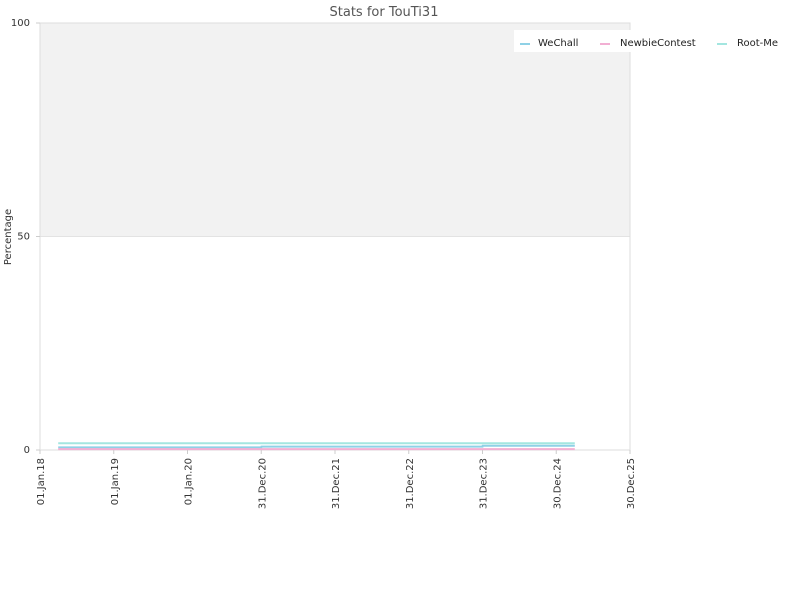 The height and width of the screenshot is (600, 800). Describe the element at coordinates (189, 481) in the screenshot. I see `x-tick-label: 01.Jan.20` at that location.